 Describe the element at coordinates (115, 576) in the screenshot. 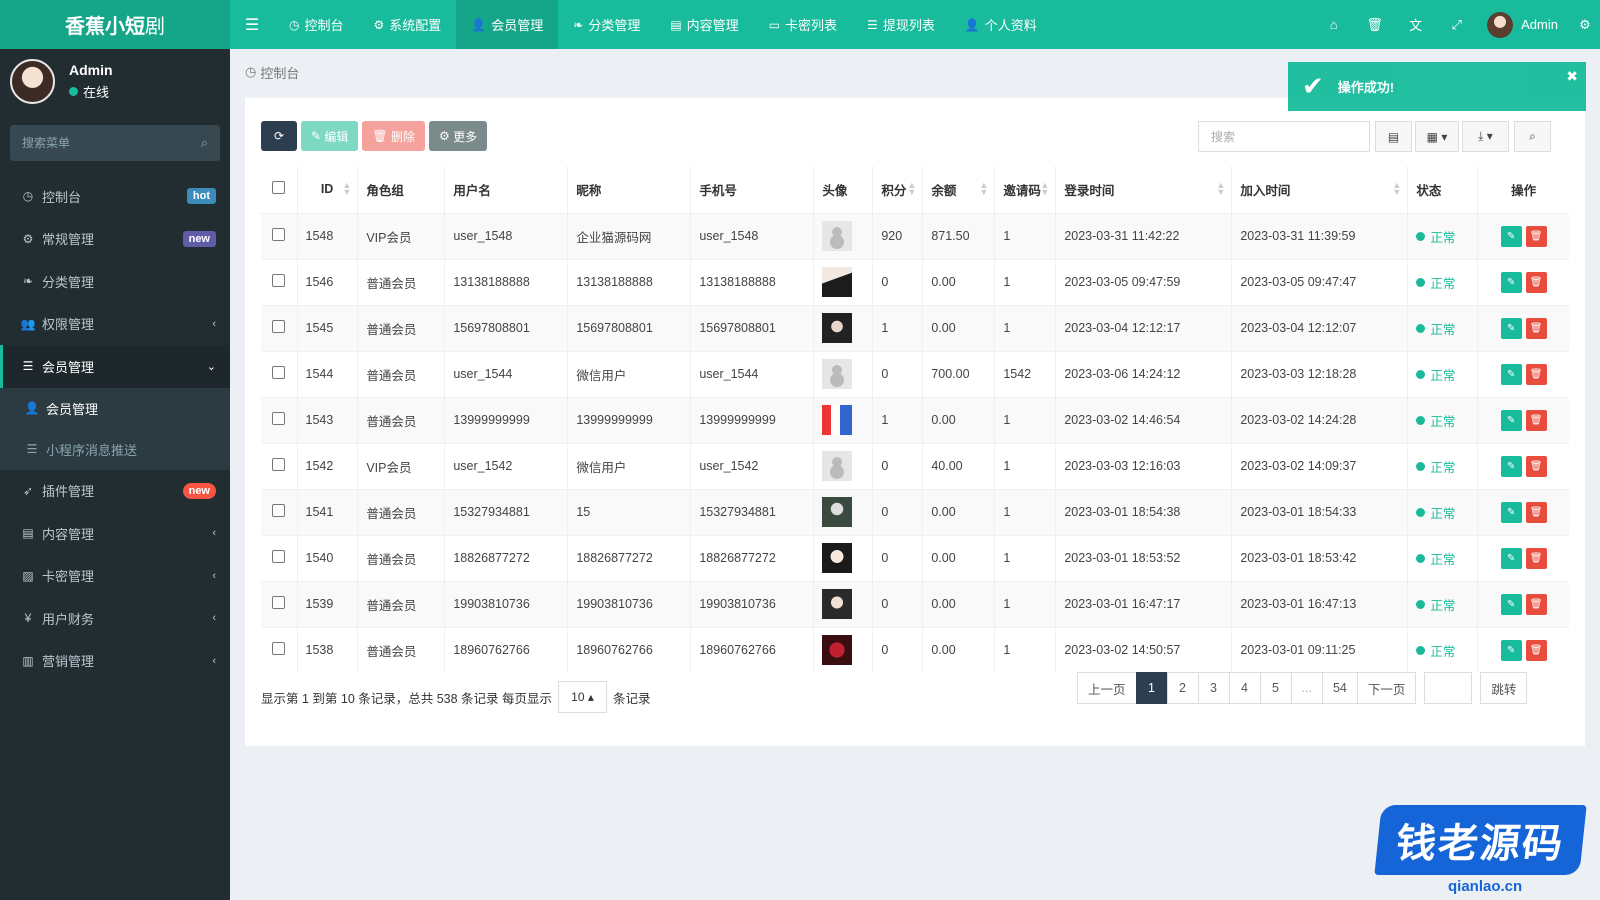

I see `sidebar-item-menu2-2: ▨ 卡密管理 ‹` at that location.